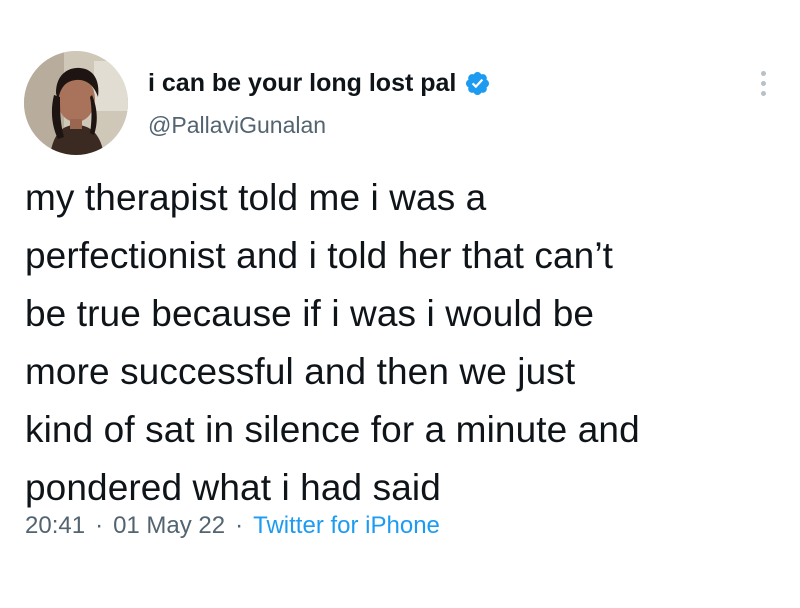 Image resolution: width=800 pixels, height=608 pixels. I want to click on avatar, so click(76, 103).